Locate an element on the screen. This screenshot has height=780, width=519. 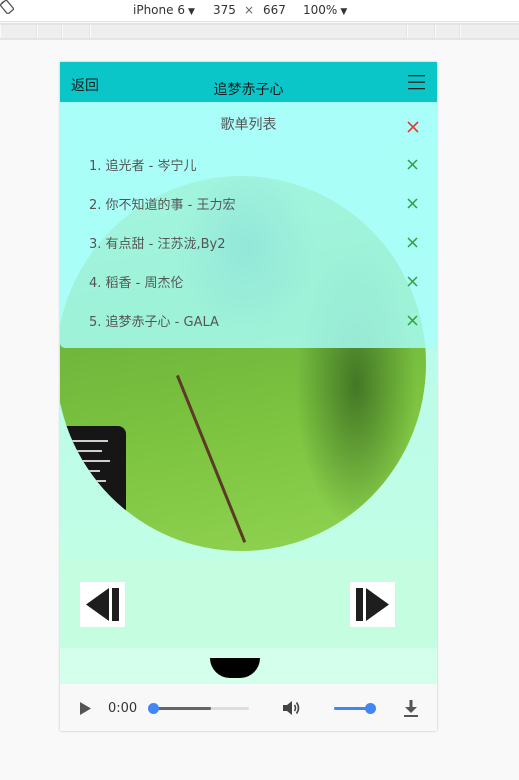
app-header: 返回 追梦赤子心 is located at coordinates (248, 82).